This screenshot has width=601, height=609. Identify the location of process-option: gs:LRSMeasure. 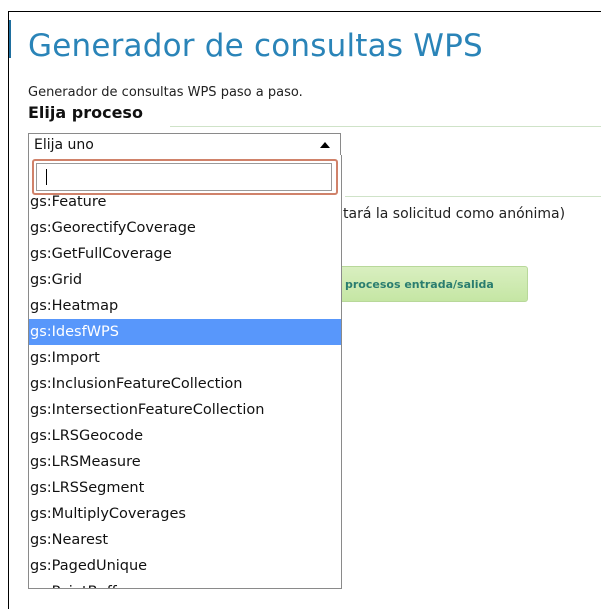
(185, 462).